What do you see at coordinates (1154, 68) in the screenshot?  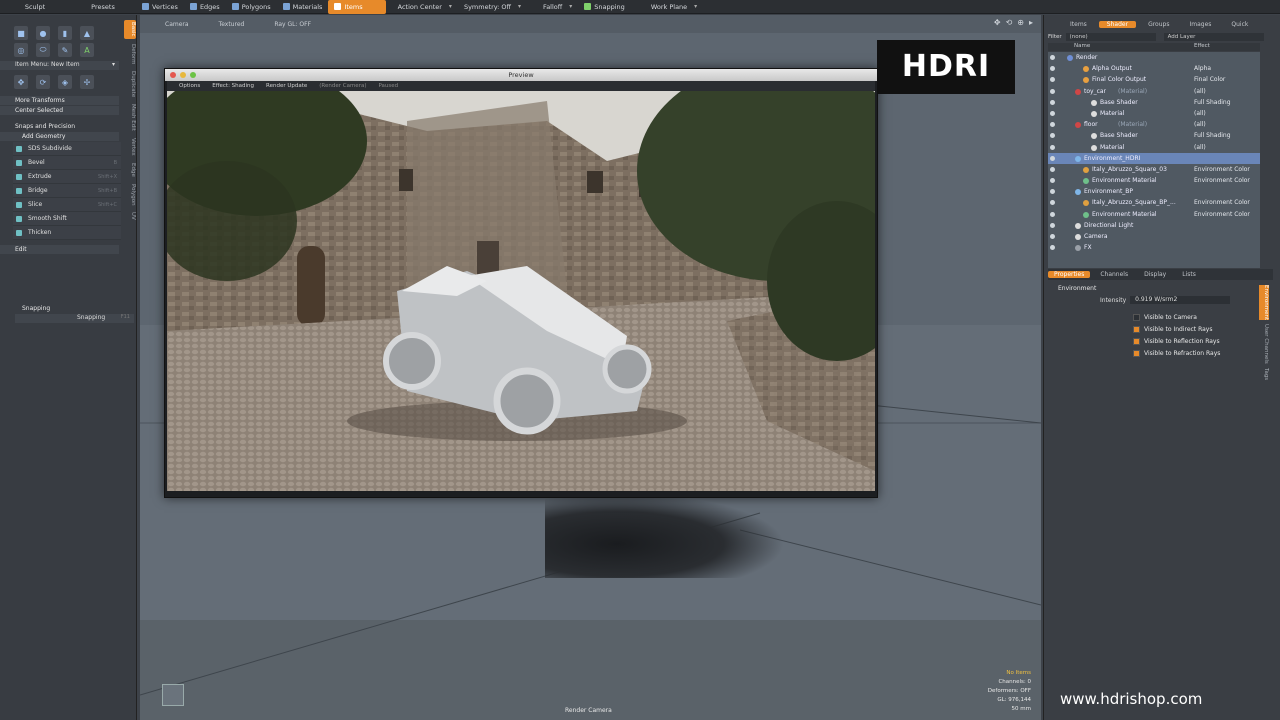 I see `shader-tree-row: Alpha Output Alpha` at bounding box center [1154, 68].